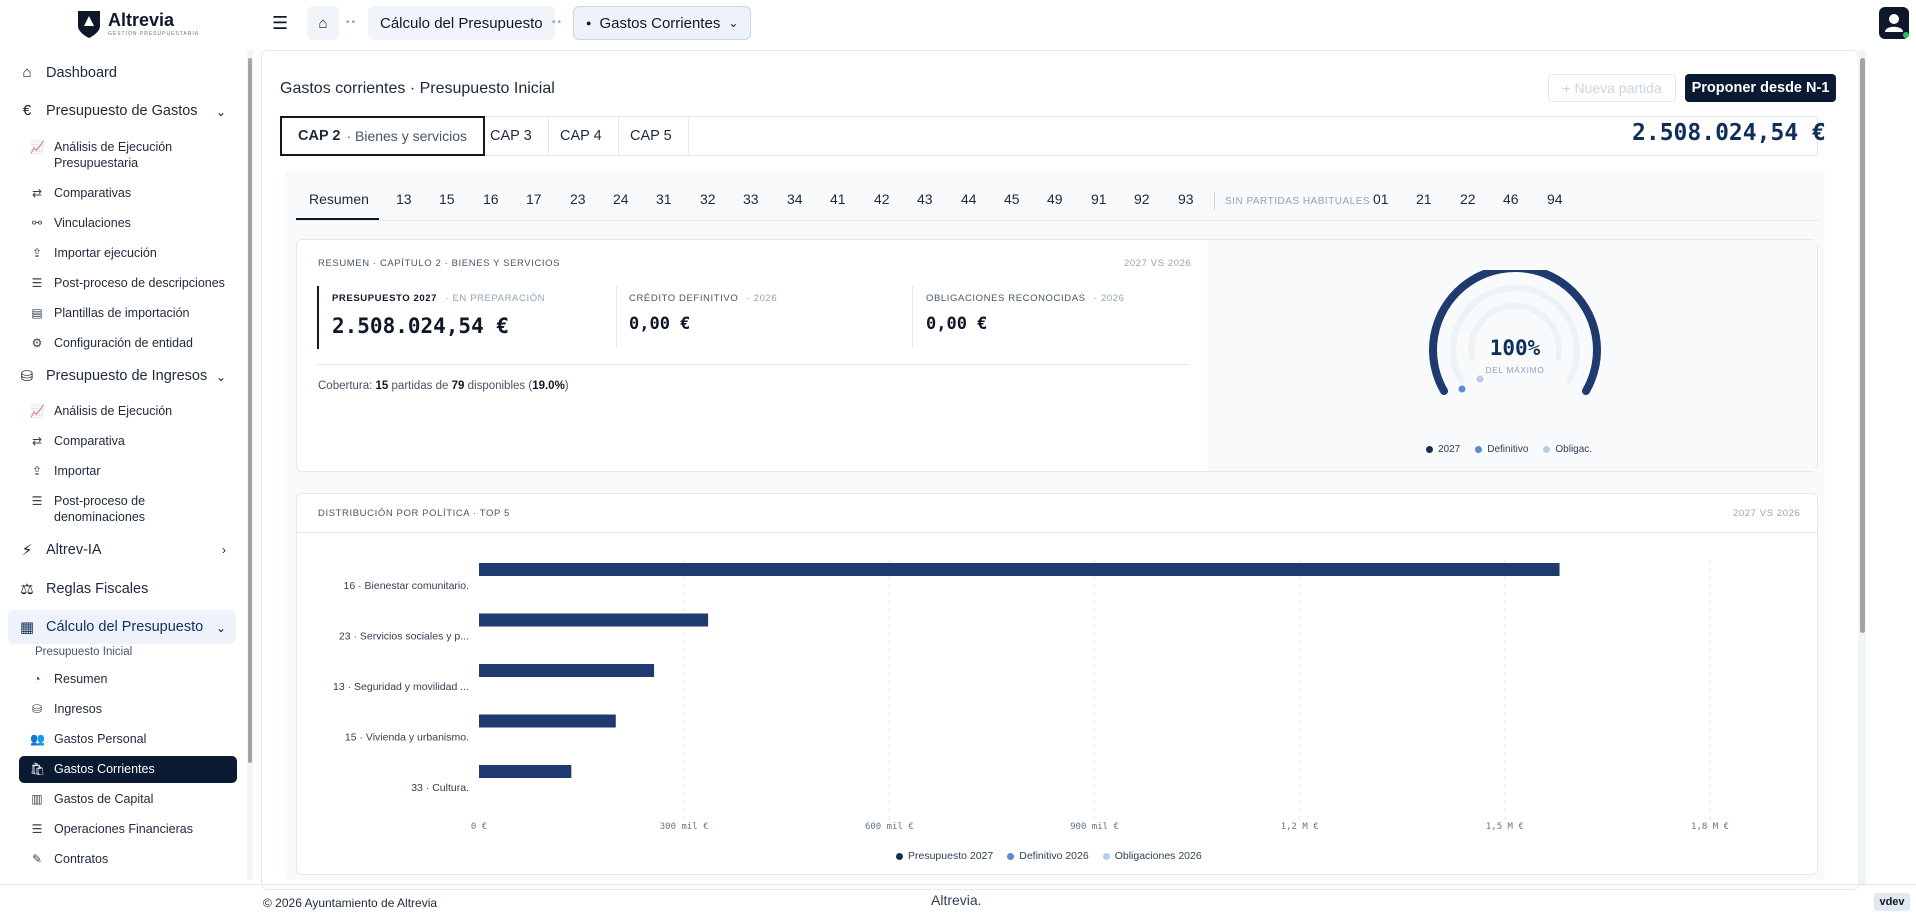 The height and width of the screenshot is (914, 1916). What do you see at coordinates (1158, 263) in the screenshot?
I see `summary-compare: 2027 VS 2026` at bounding box center [1158, 263].